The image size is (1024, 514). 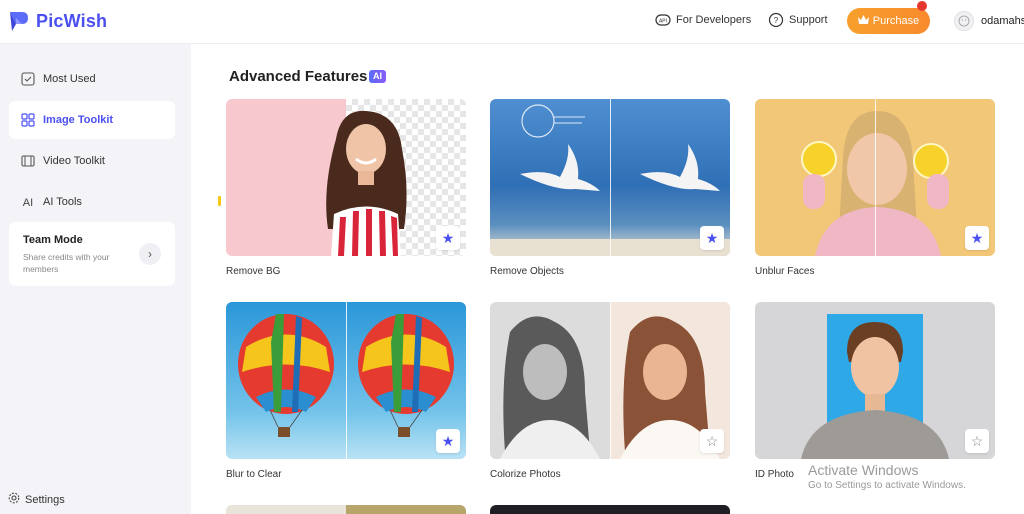 What do you see at coordinates (69, 79) in the screenshot?
I see `sidebar-item-label: Most Used` at bounding box center [69, 79].